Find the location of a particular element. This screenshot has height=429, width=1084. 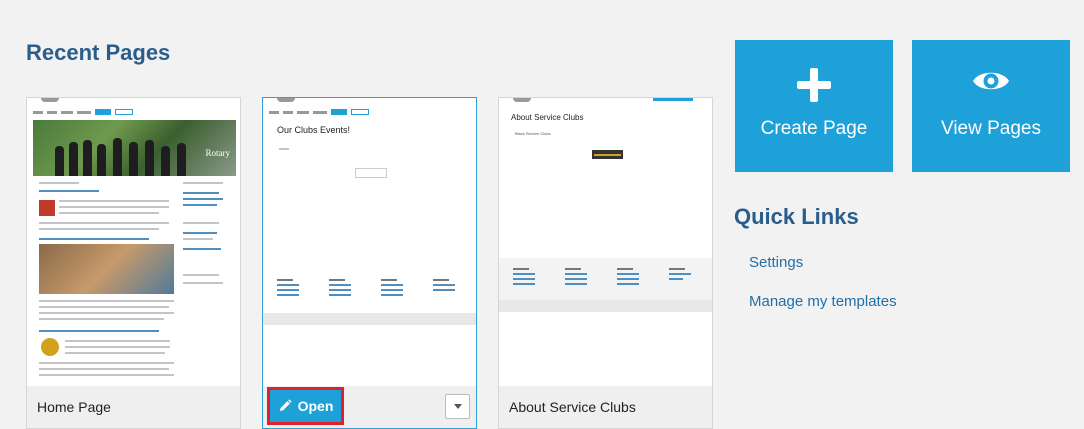

chevron-down-icon is located at coordinates (457, 406).